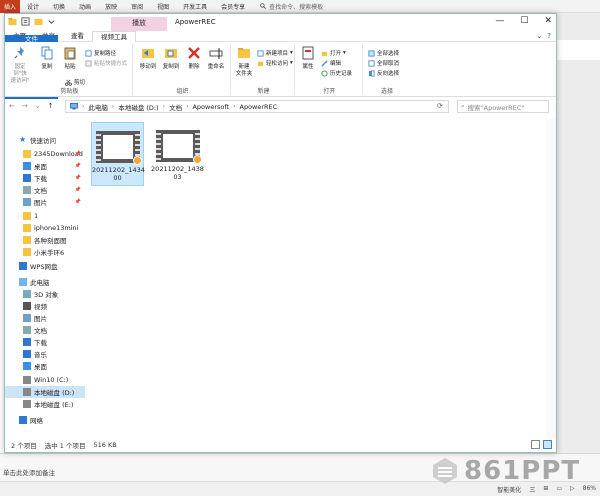 The height and width of the screenshot is (496, 600). Describe the element at coordinates (75, 82) in the screenshot. I see `cut-button: 剪切` at that location.